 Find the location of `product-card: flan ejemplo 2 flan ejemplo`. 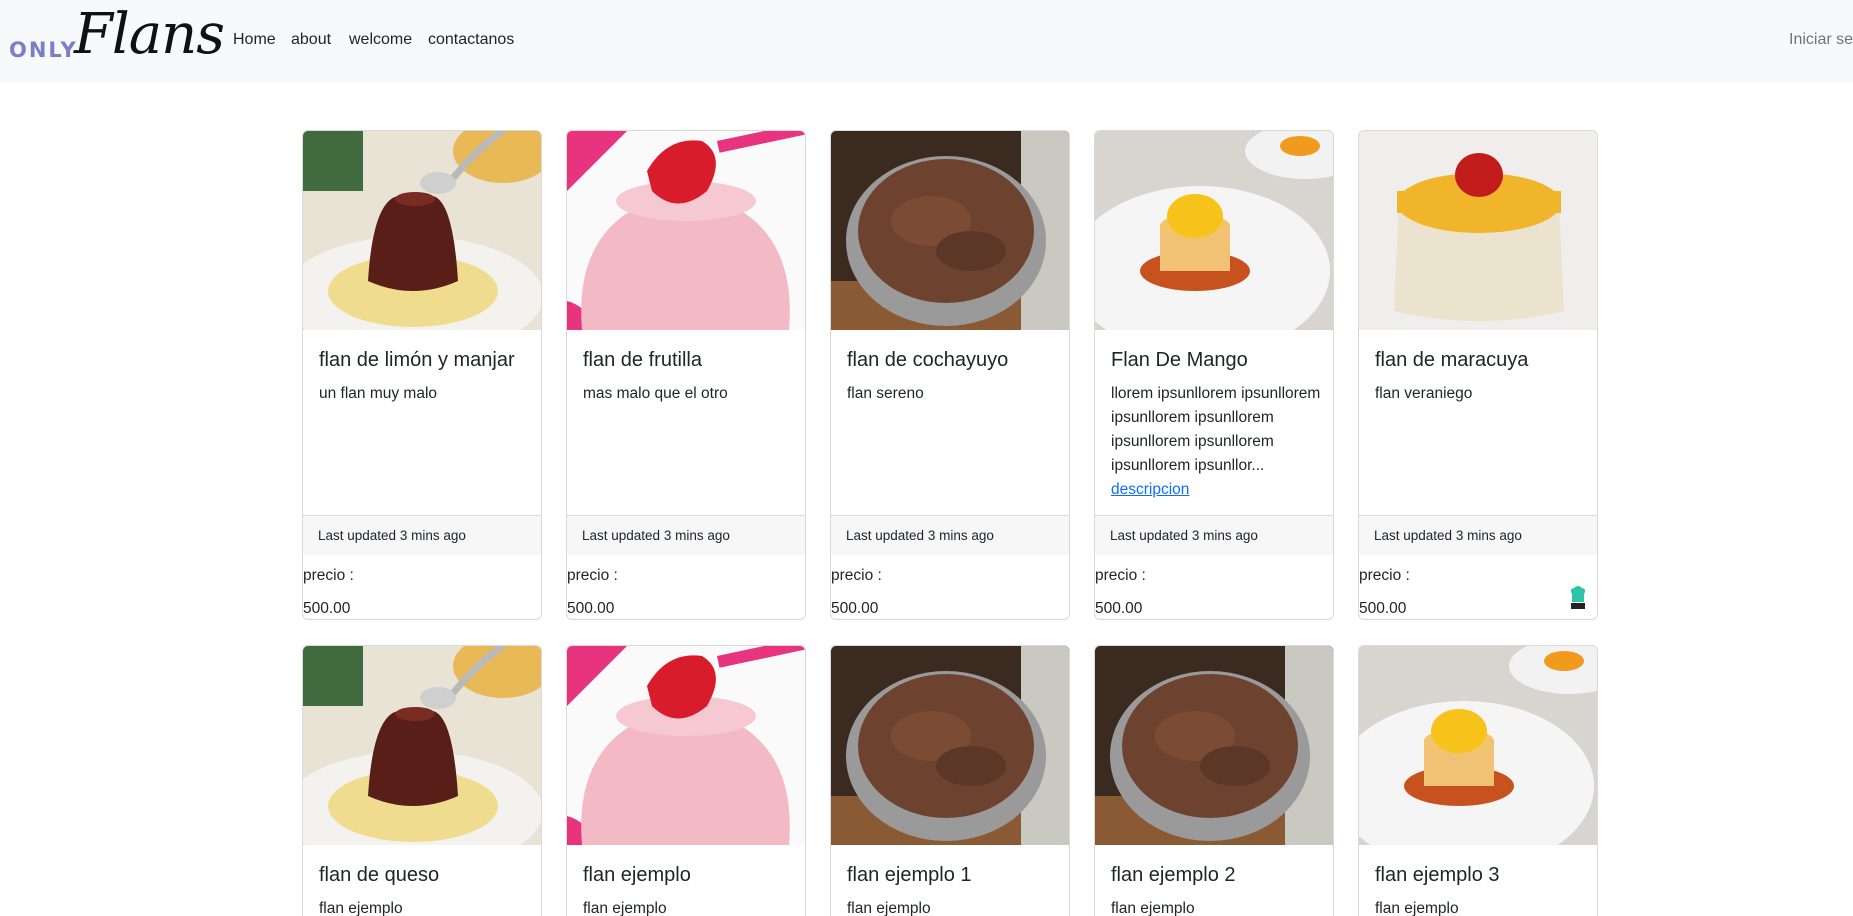

product-card: flan ejemplo 2 flan ejemplo is located at coordinates (1214, 780).